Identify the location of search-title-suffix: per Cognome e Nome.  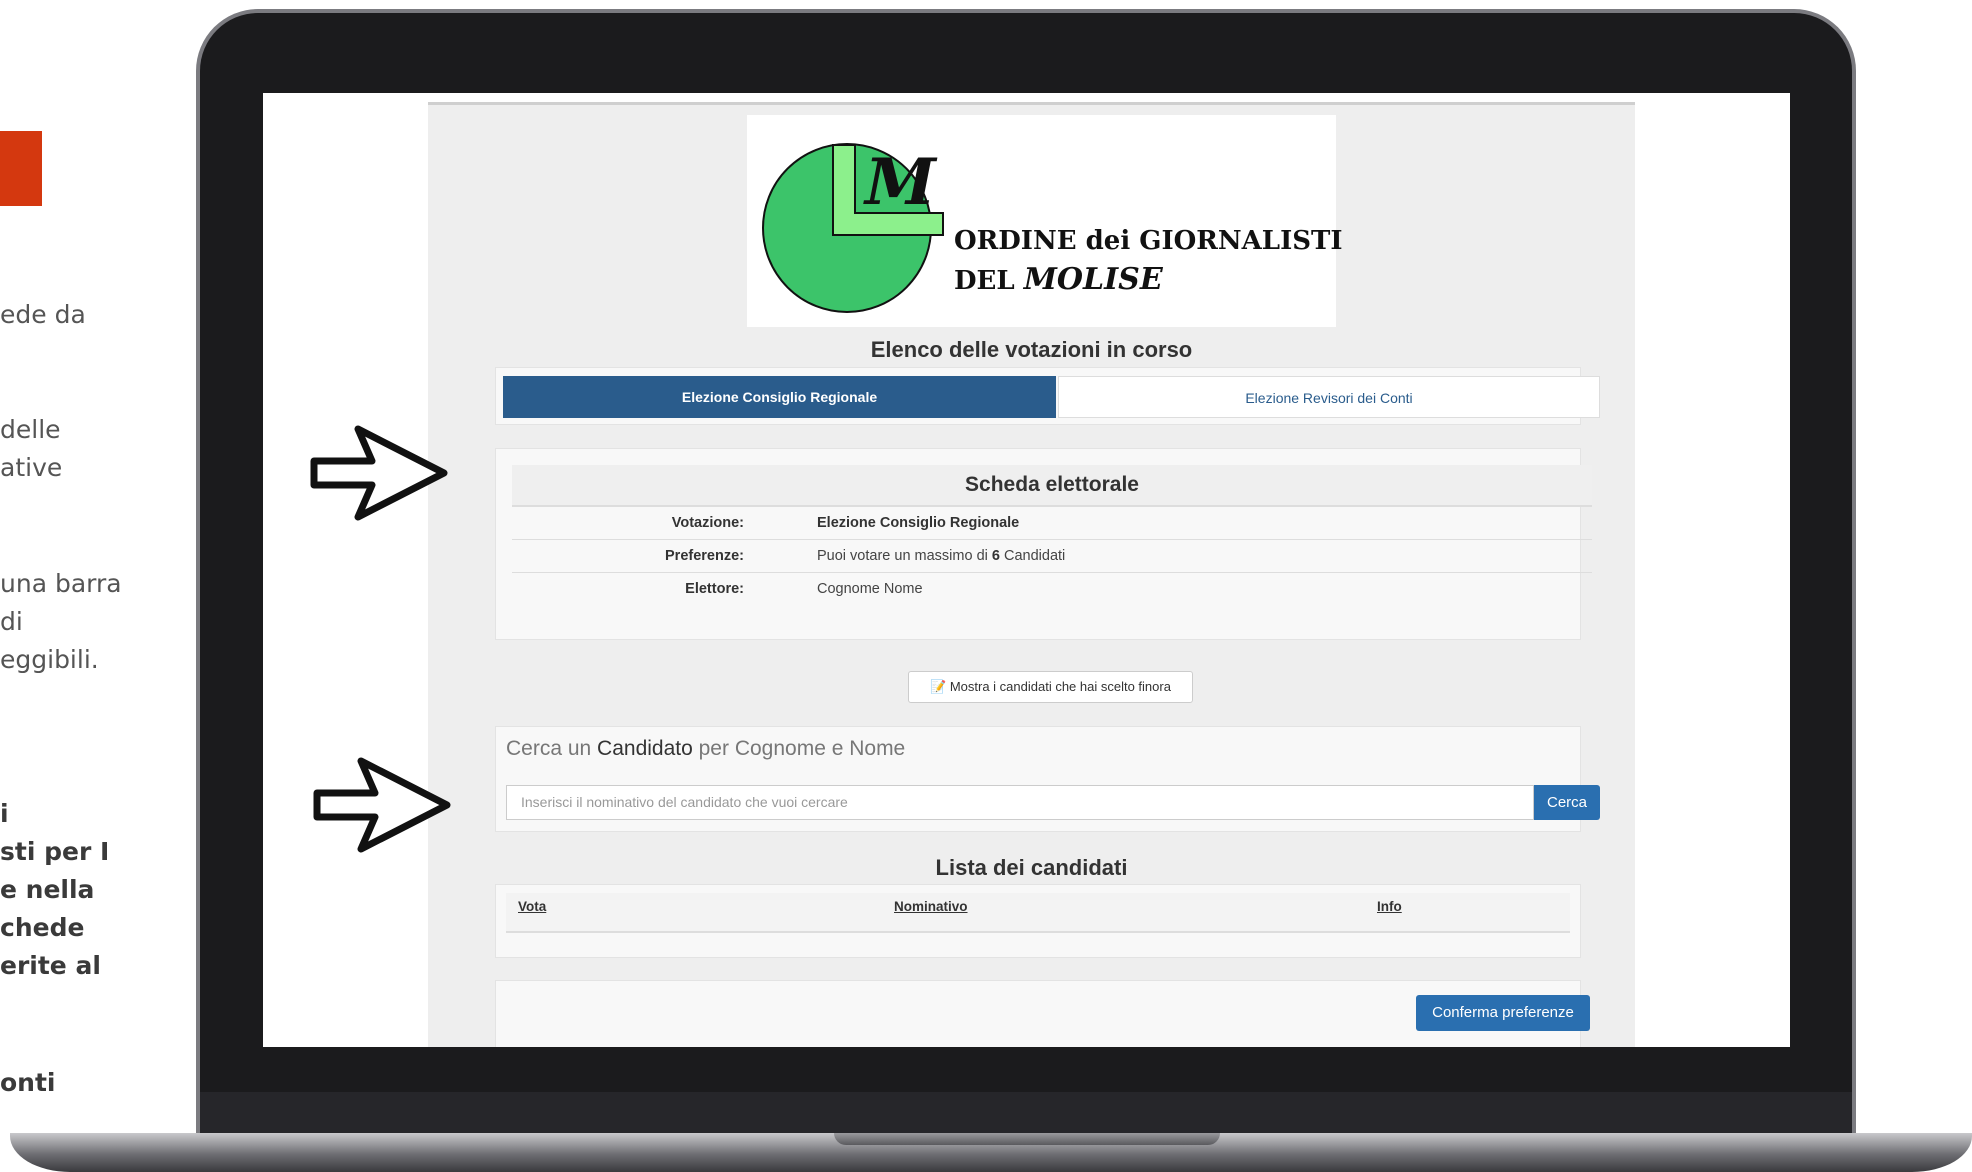
(799, 748).